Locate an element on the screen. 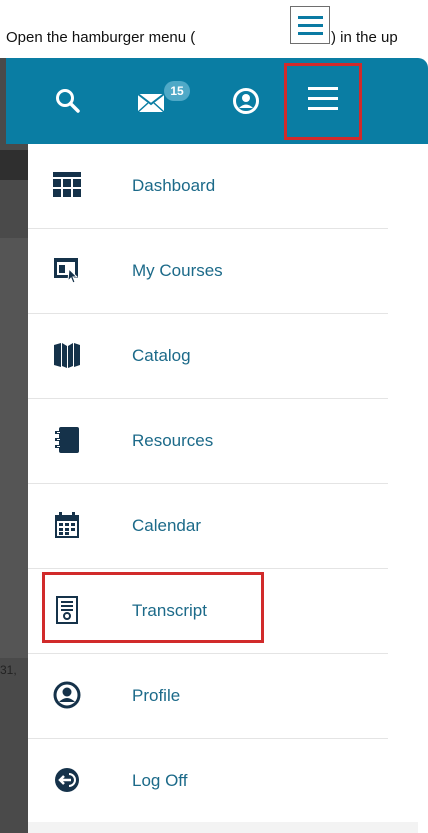 This screenshot has width=428, height=833. dashboard-grid-icon is located at coordinates (67, 184).